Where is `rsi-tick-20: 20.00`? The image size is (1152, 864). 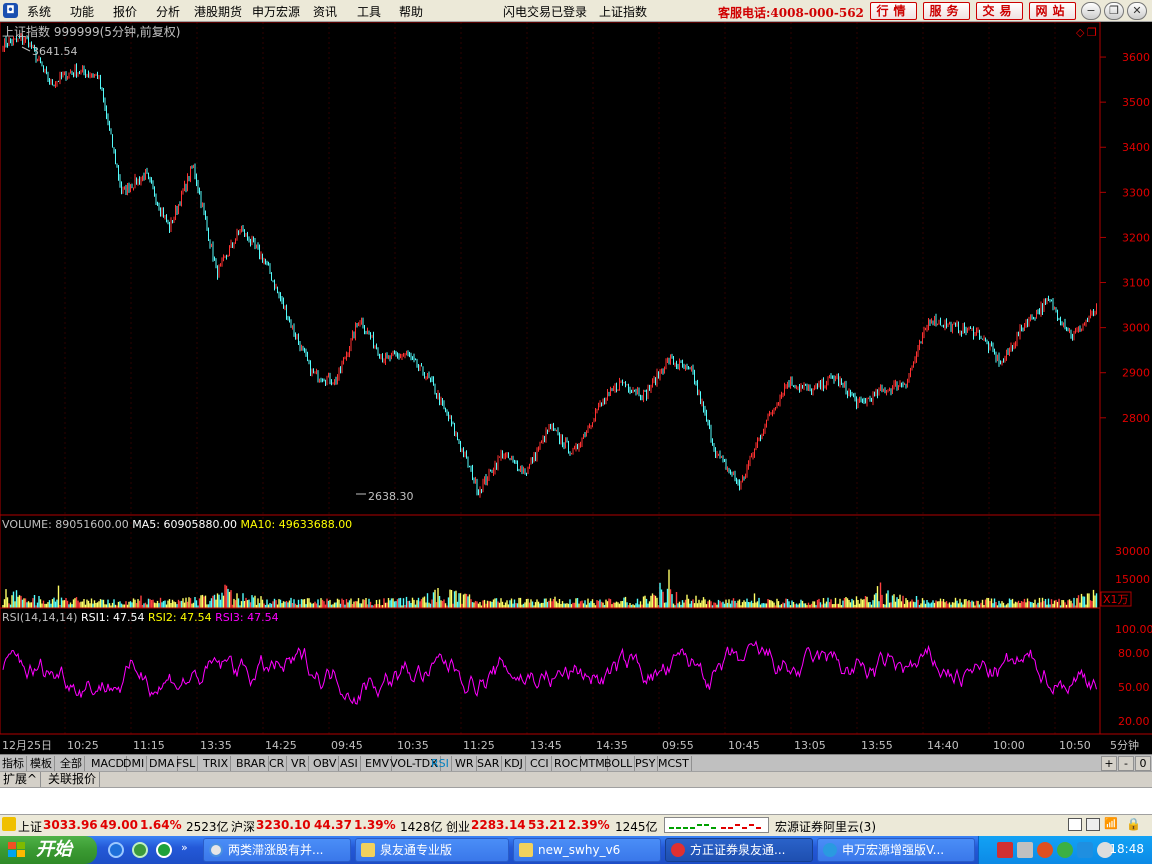 rsi-tick-20: 20.00 is located at coordinates (1134, 721).